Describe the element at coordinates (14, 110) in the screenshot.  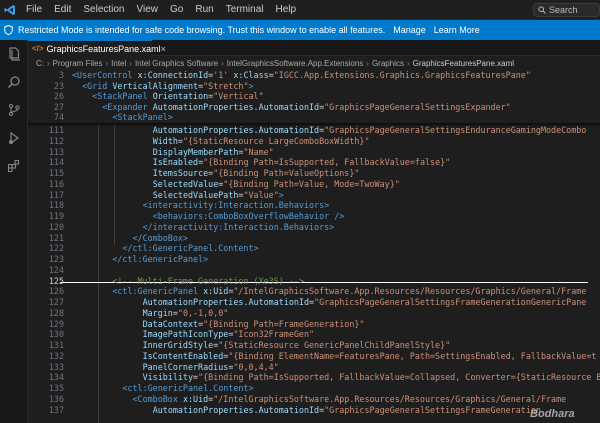
I see `source-control-icon` at that location.